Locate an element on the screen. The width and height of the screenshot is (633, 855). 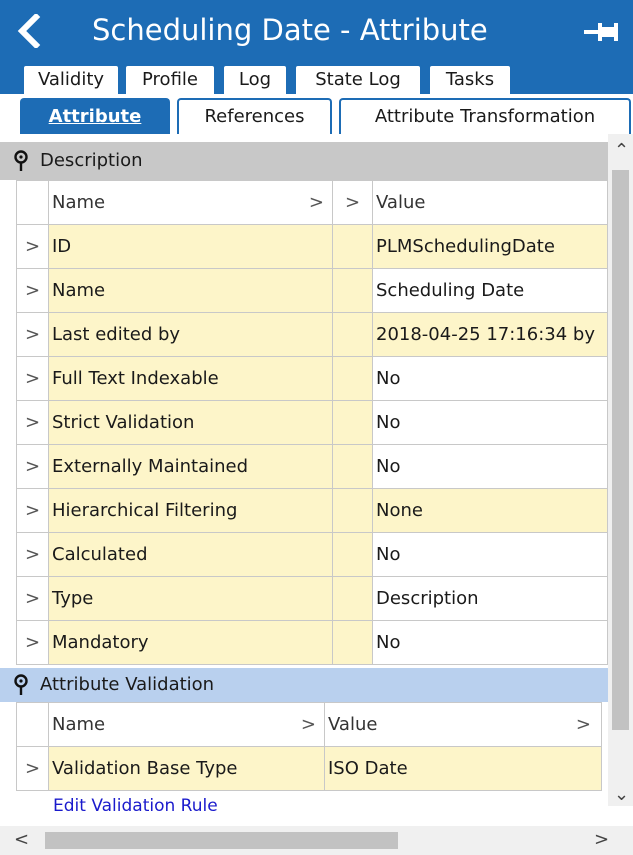
column-header-value: Value > is located at coordinates (463, 724).